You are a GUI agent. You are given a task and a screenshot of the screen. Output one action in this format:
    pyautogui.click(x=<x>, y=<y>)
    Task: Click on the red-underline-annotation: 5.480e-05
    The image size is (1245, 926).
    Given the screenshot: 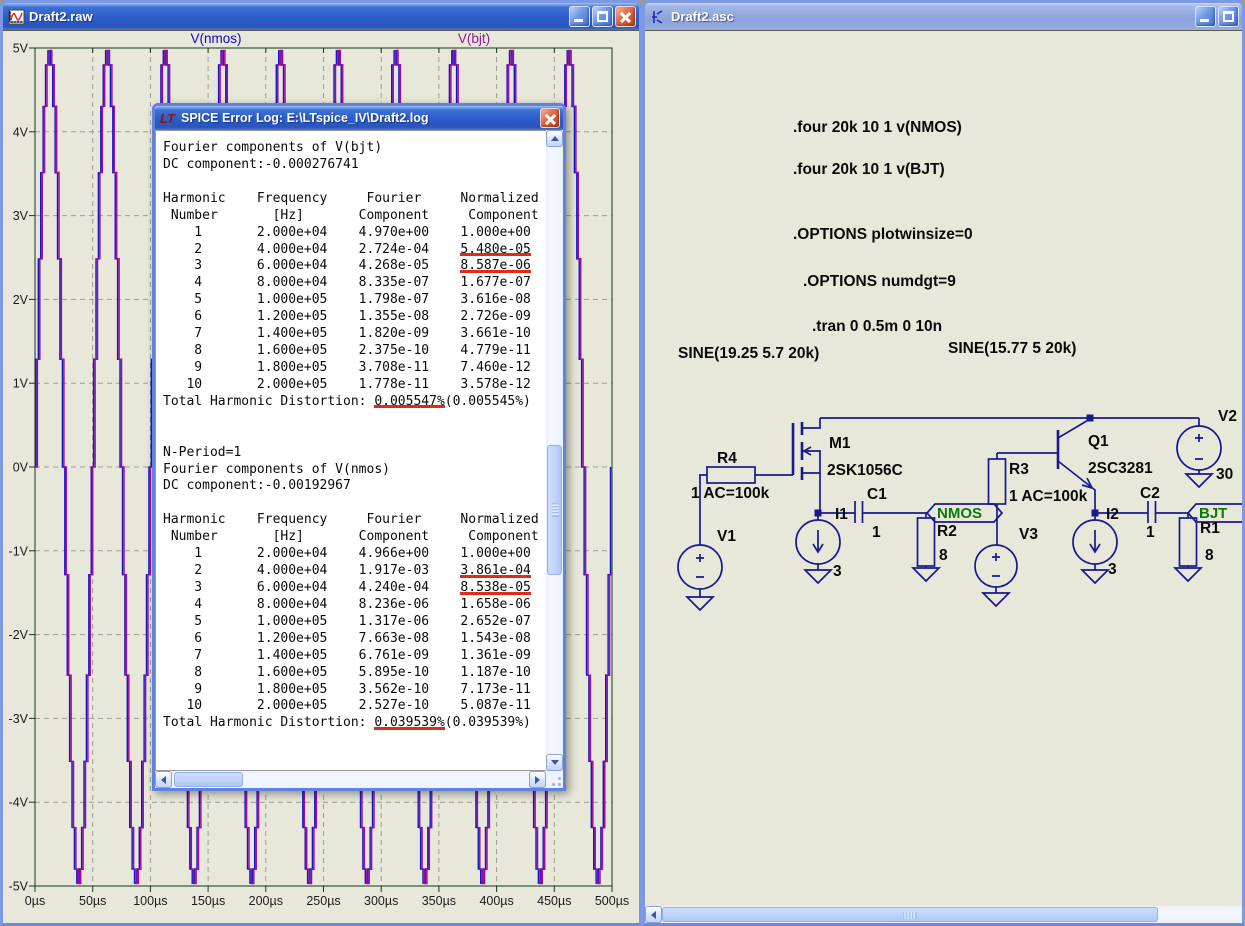 What is the action you would take?
    pyautogui.click(x=495, y=249)
    